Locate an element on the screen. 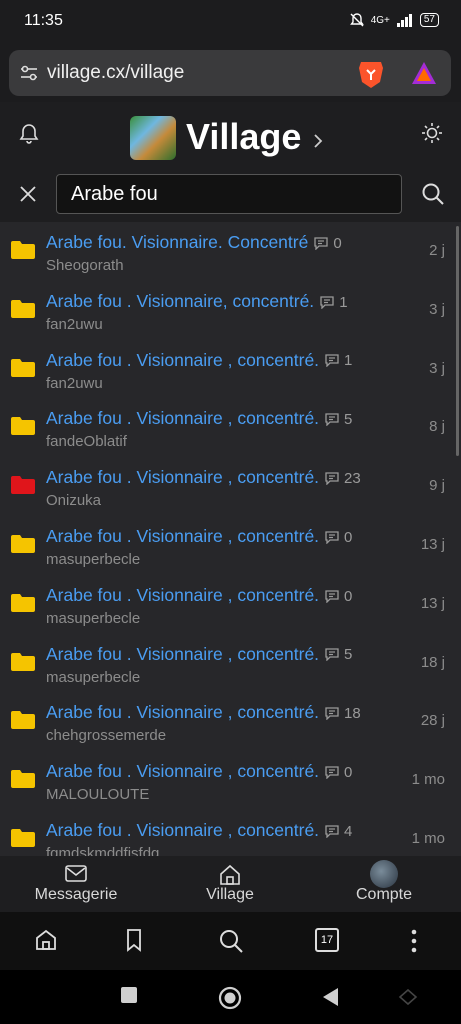  nav-village-label: Village is located at coordinates (230, 894).